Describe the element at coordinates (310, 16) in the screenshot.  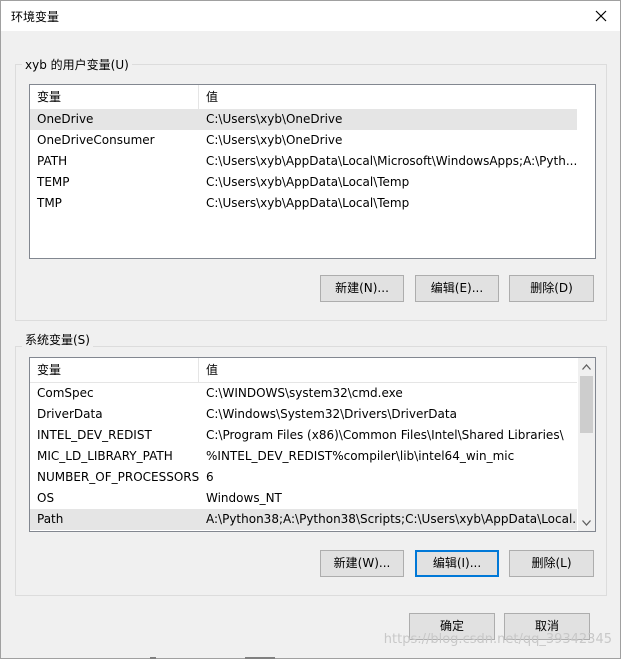
I see `title-bar: 环境变量` at that location.